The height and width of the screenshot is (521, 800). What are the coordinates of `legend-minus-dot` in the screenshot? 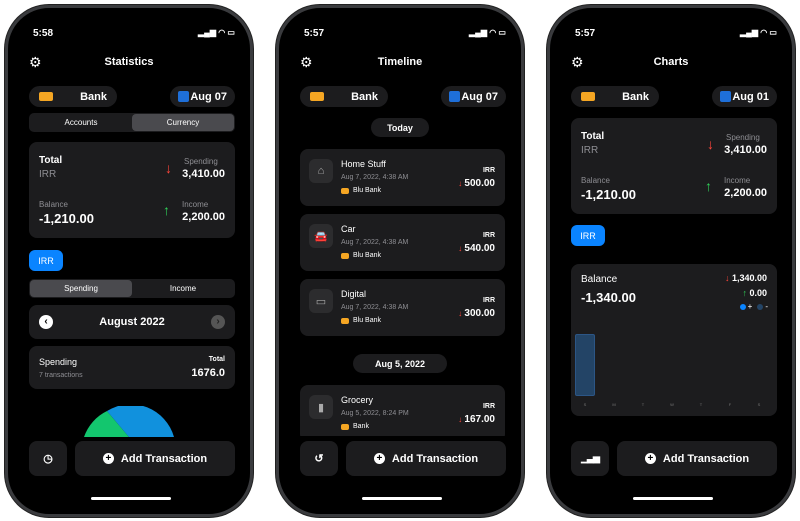 It's located at (760, 306).